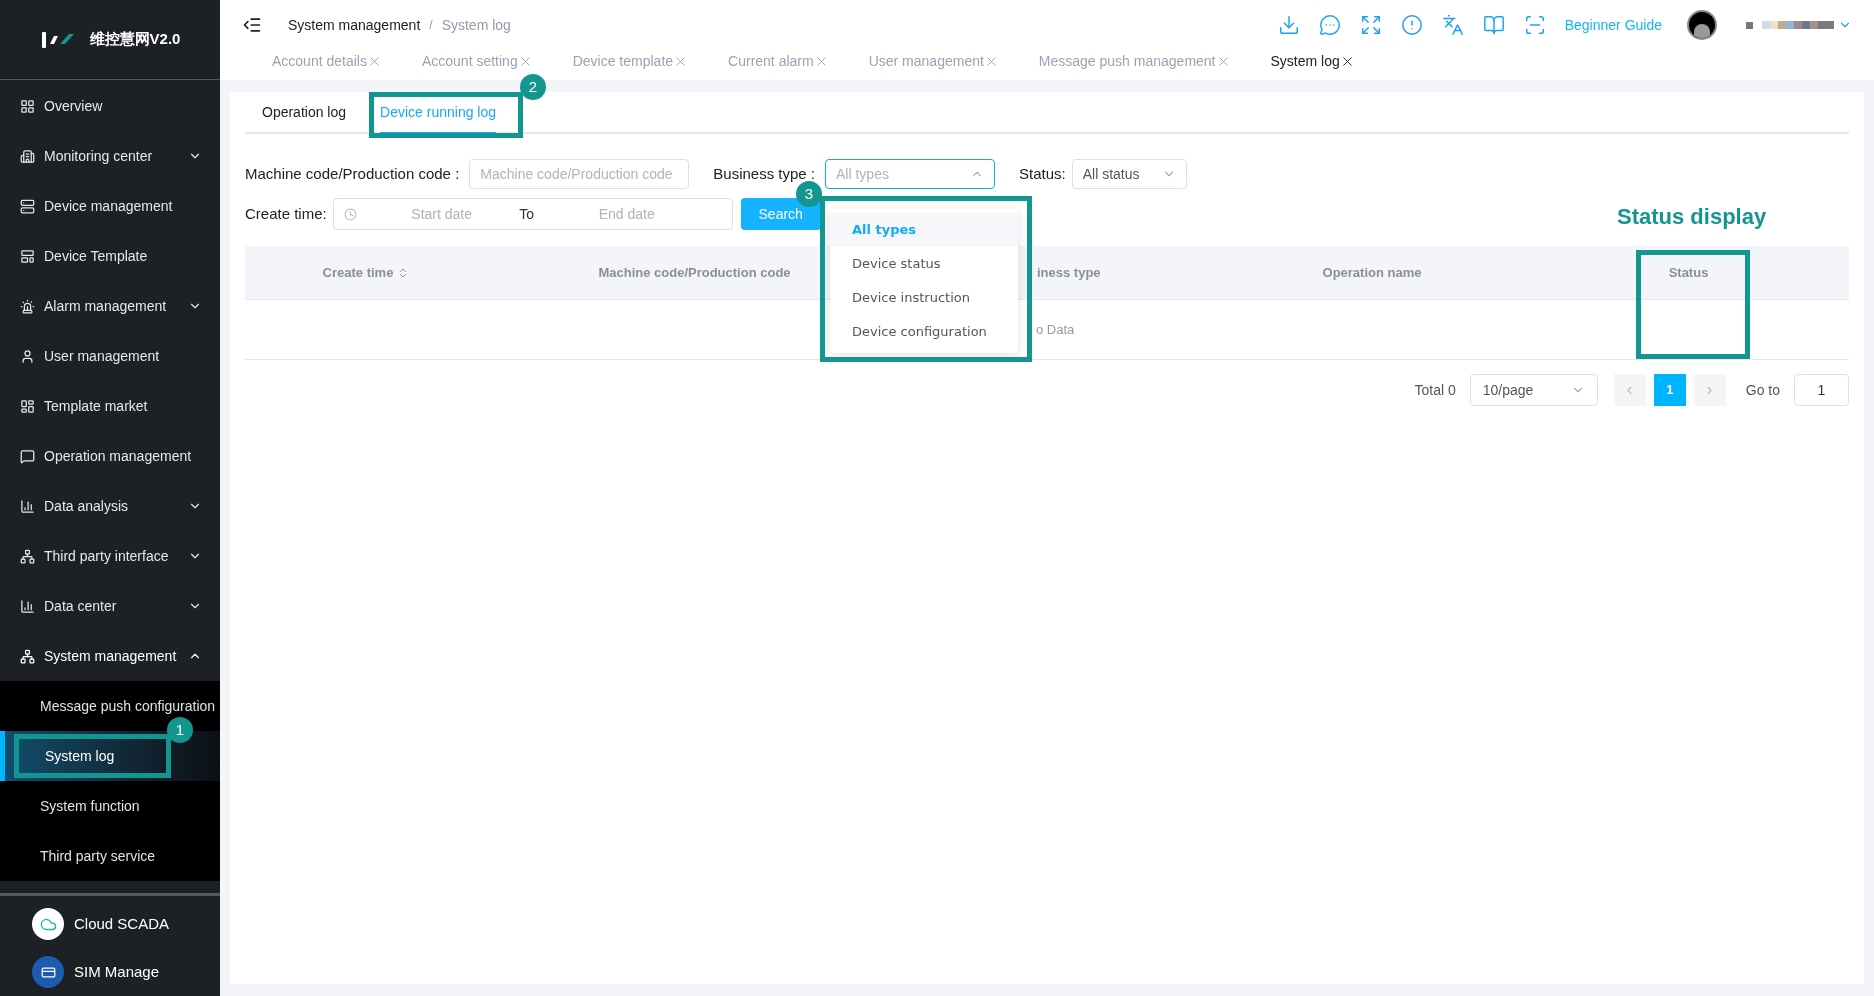  I want to click on page-tab: System log, so click(1312, 61).